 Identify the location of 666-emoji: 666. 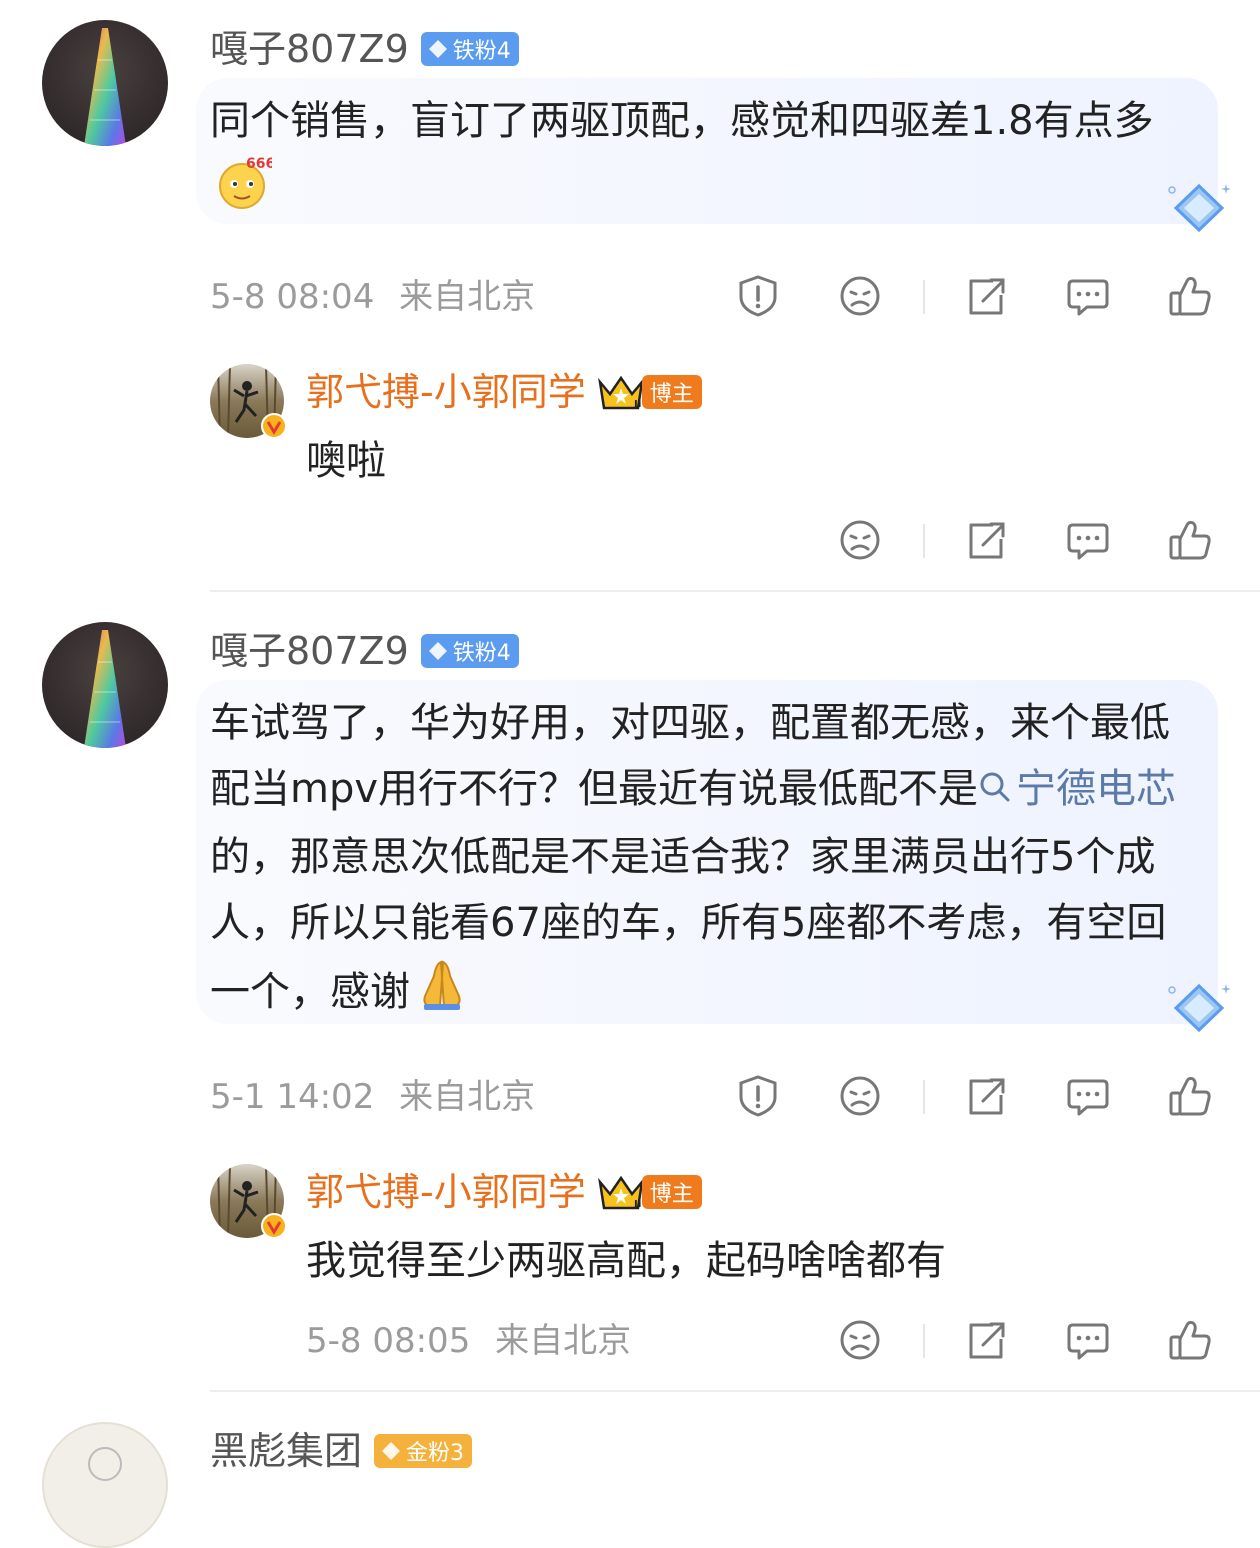
(245, 192).